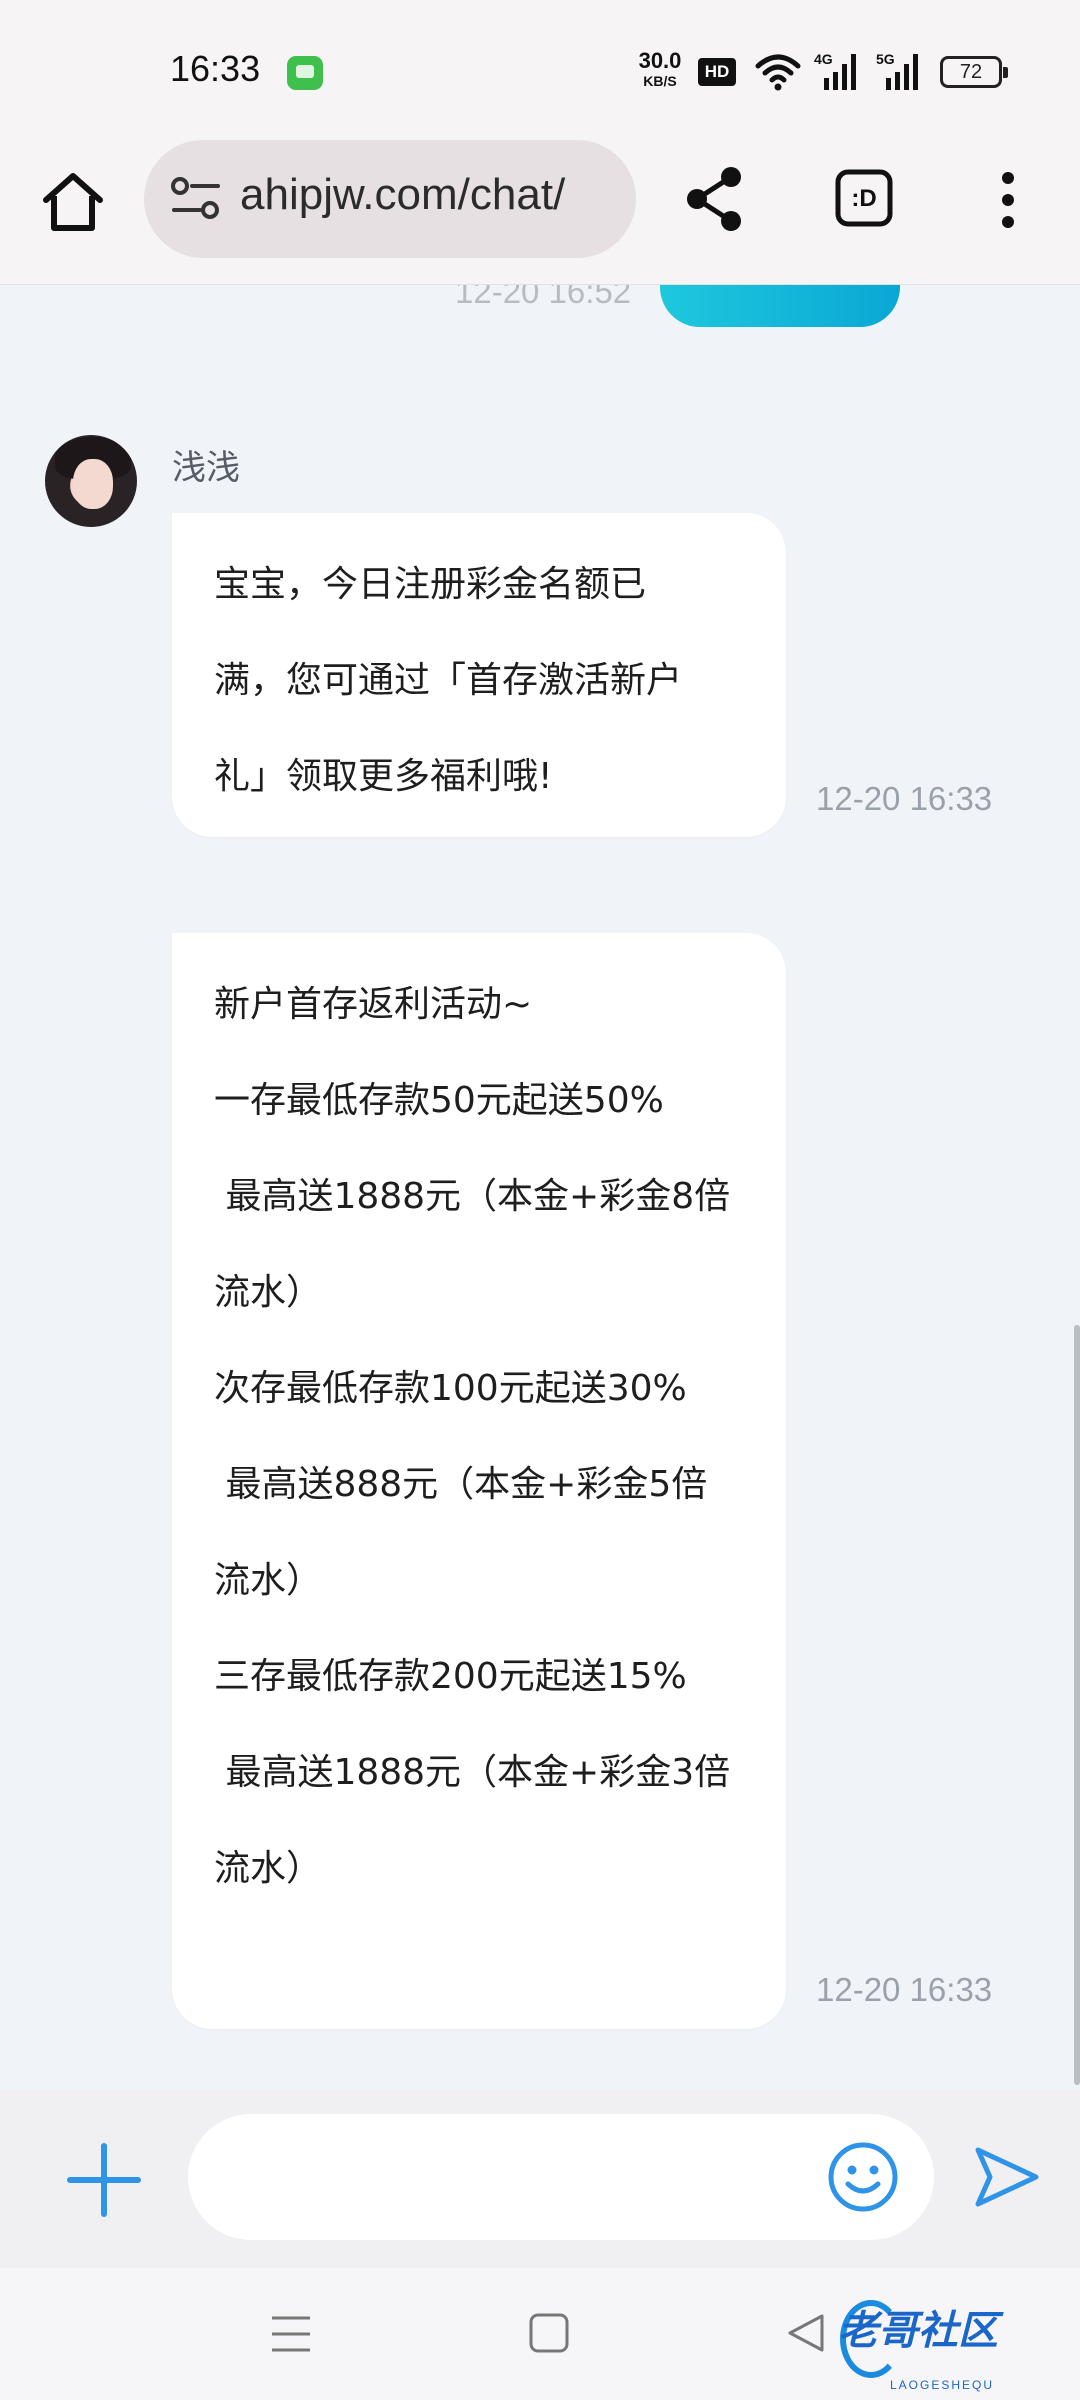 The width and height of the screenshot is (1080, 2400). What do you see at coordinates (383, 776) in the screenshot?
I see `message-line: 礼」领取更多福利哦!` at bounding box center [383, 776].